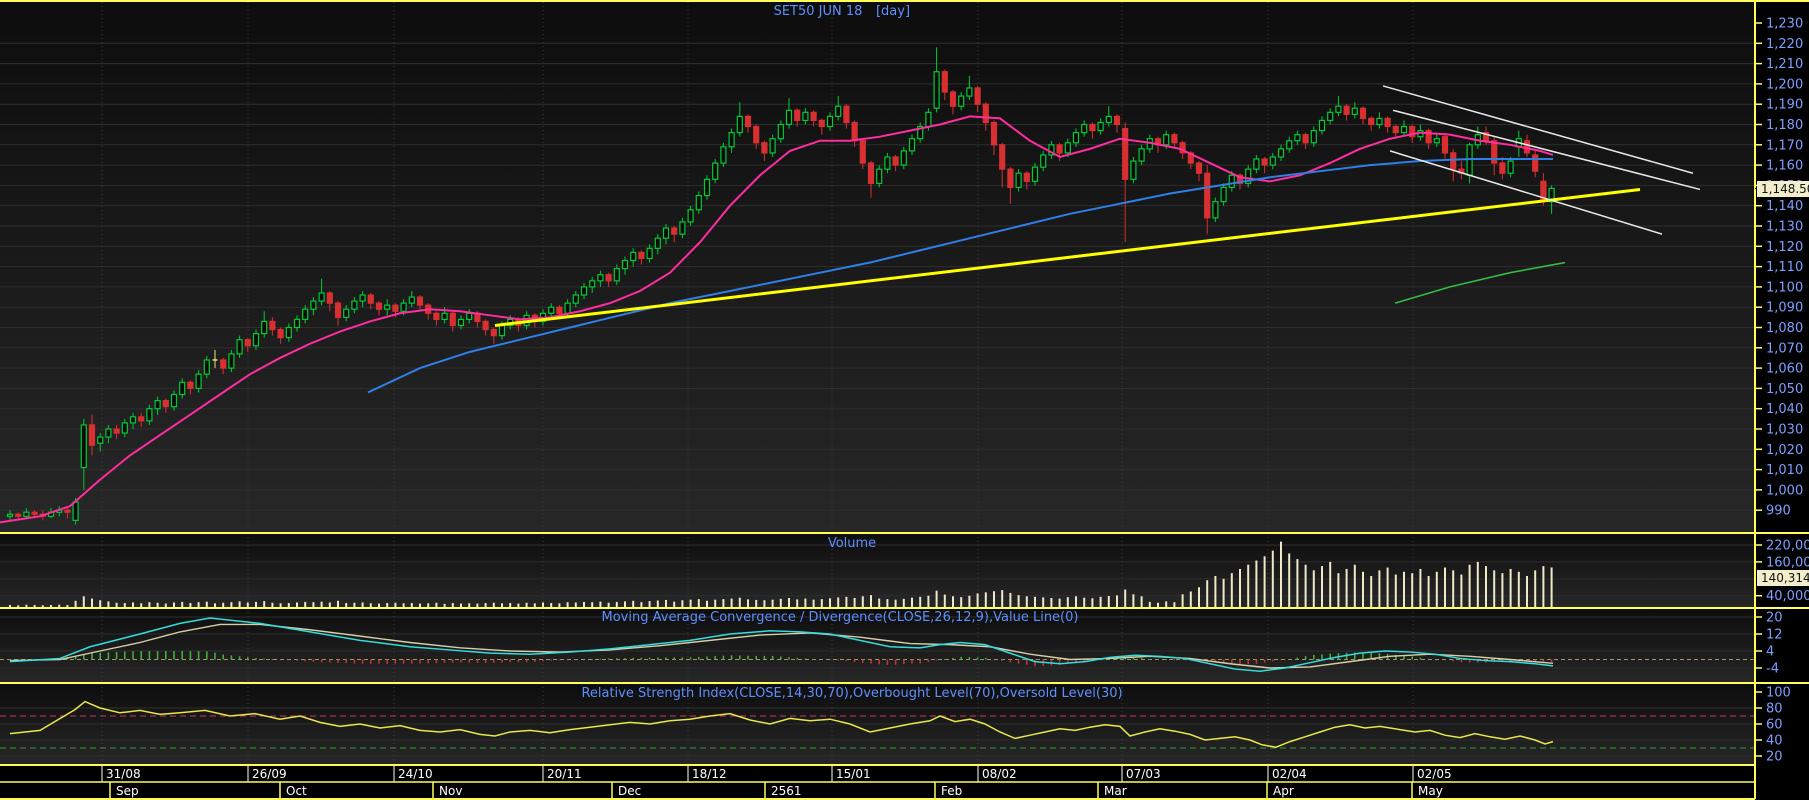 The image size is (1809, 800). Describe the element at coordinates (127, 791) in the screenshot. I see `month-label: Sep` at that location.